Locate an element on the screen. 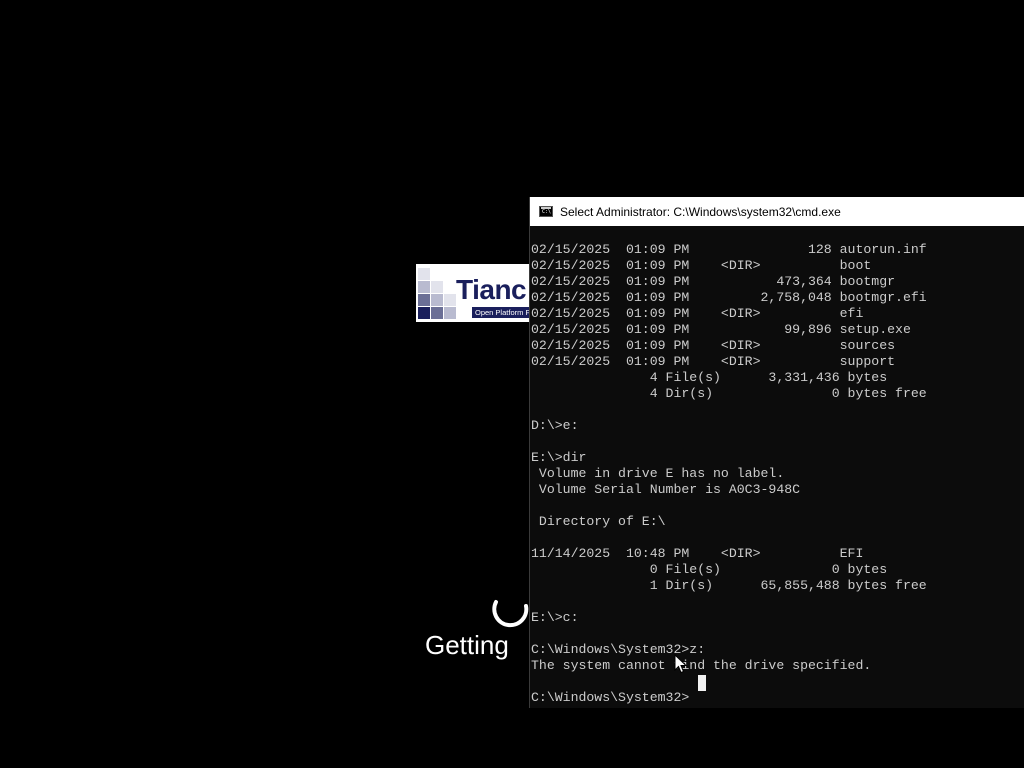 This screenshot has height=768, width=1024. console-line: Directory of E:\ is located at coordinates (598, 521).